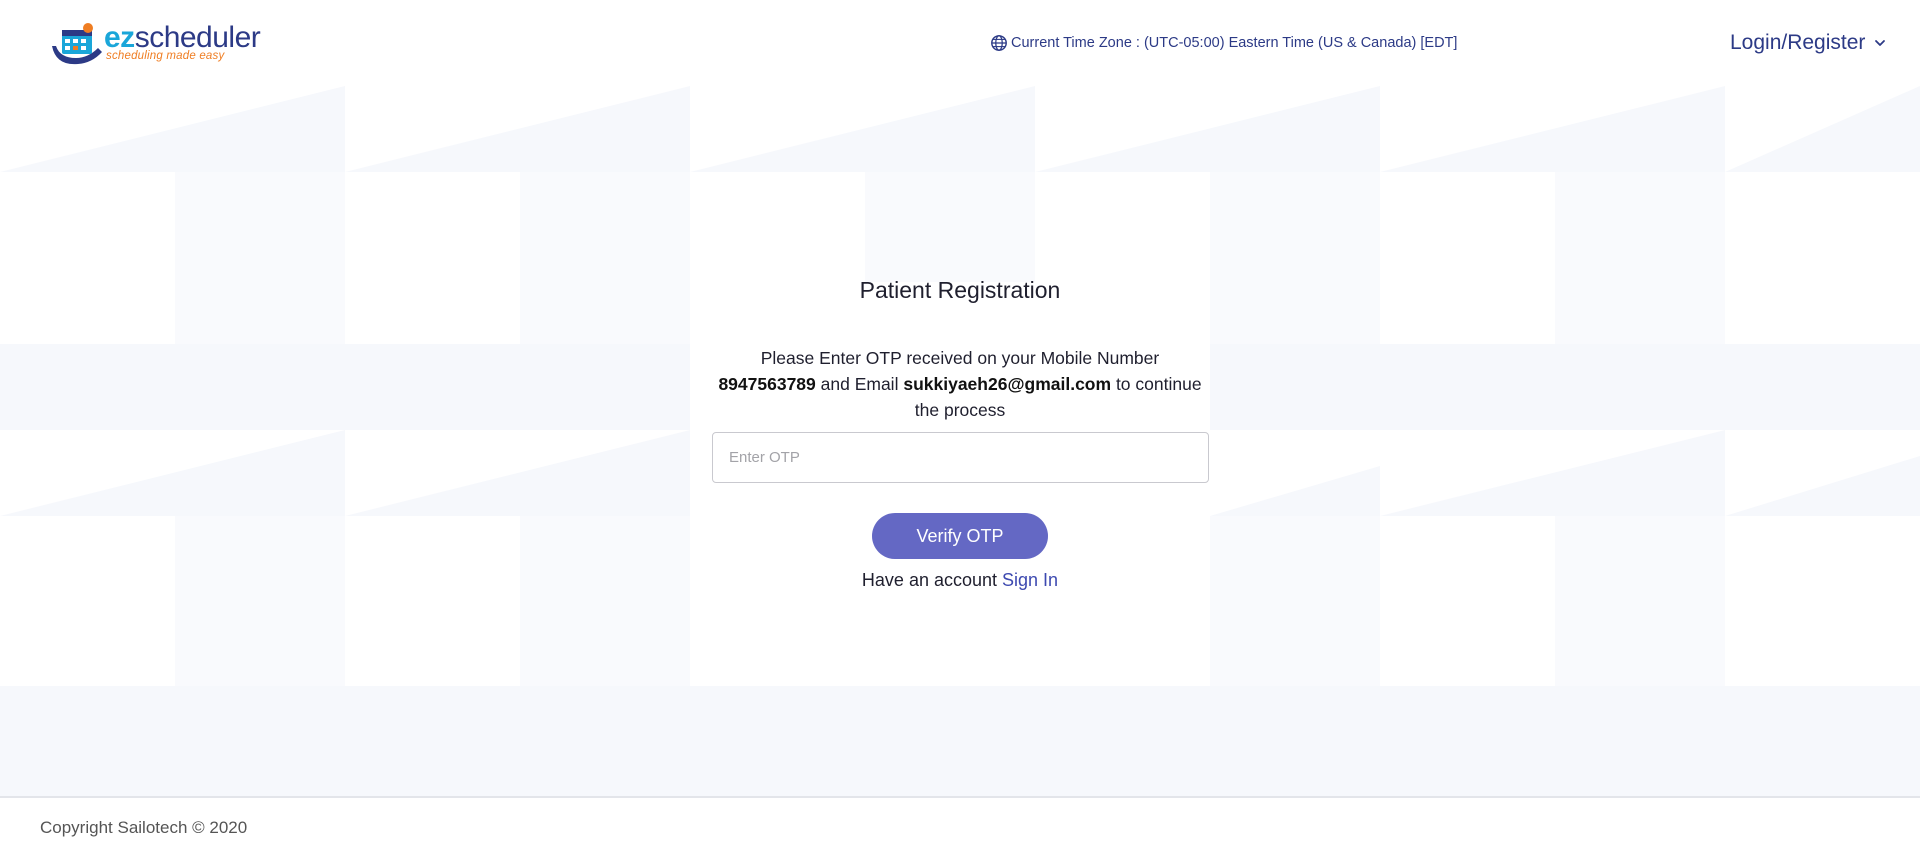  Describe the element at coordinates (960, 290) in the screenshot. I see `page-title: Patient Registration` at that location.